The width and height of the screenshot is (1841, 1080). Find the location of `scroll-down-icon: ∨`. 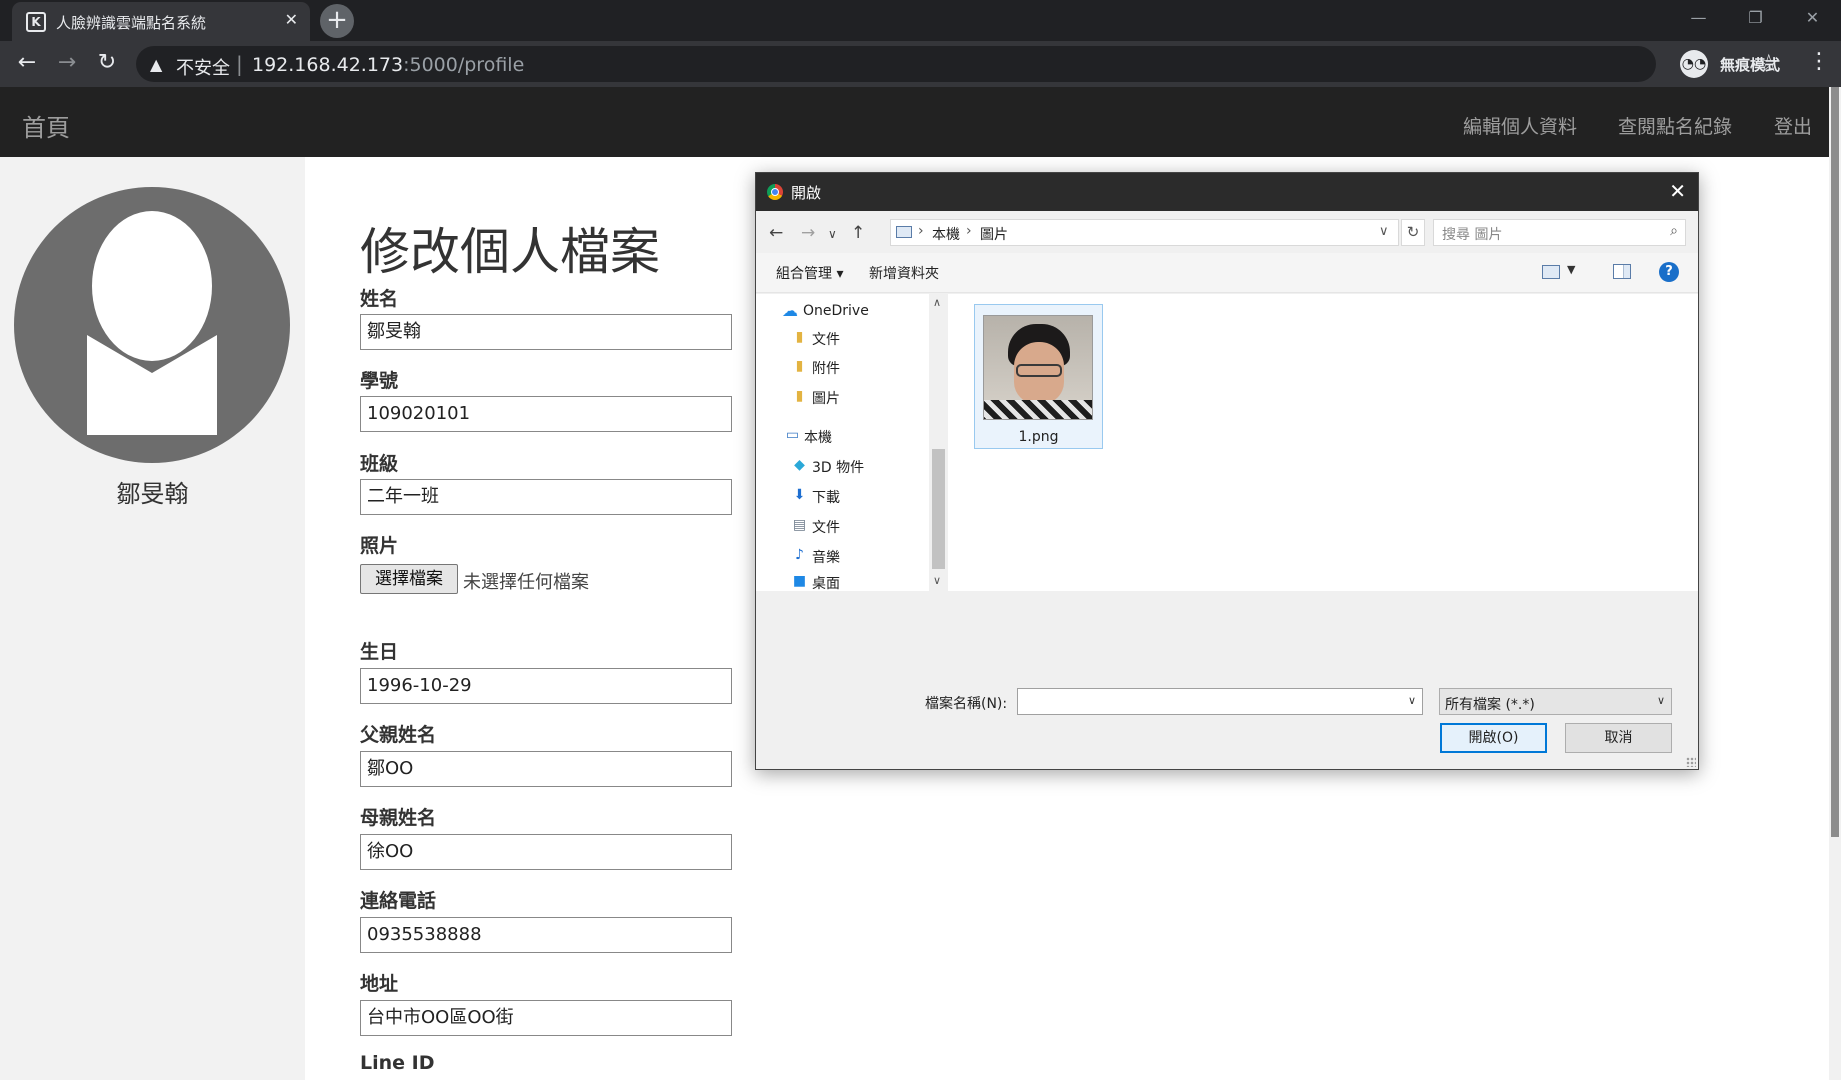

scroll-down-icon: ∨ is located at coordinates (937, 580).